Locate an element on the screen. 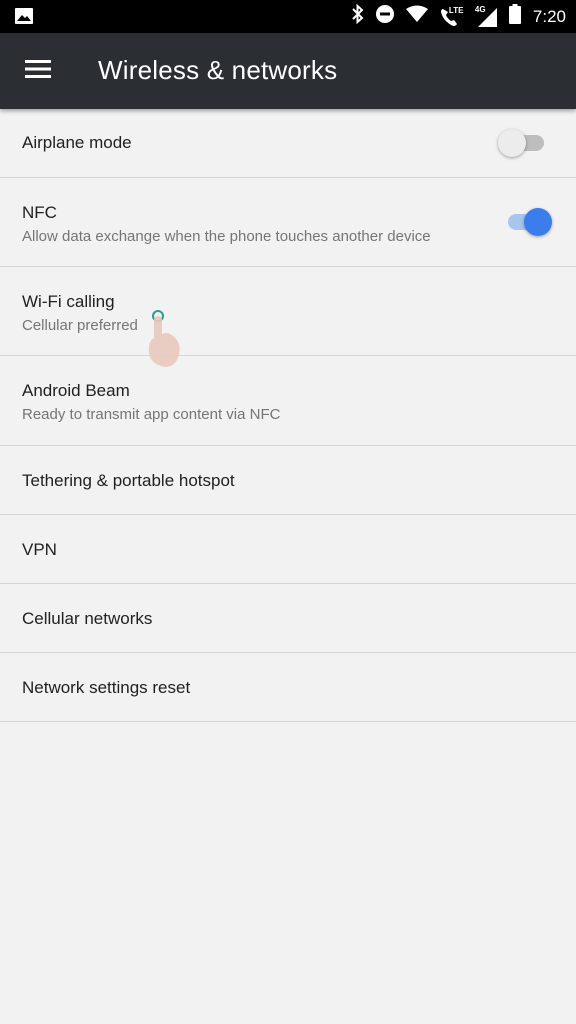 The height and width of the screenshot is (1024, 576). wifi-calling-subtitle: Cellular preferred is located at coordinates (80, 325).